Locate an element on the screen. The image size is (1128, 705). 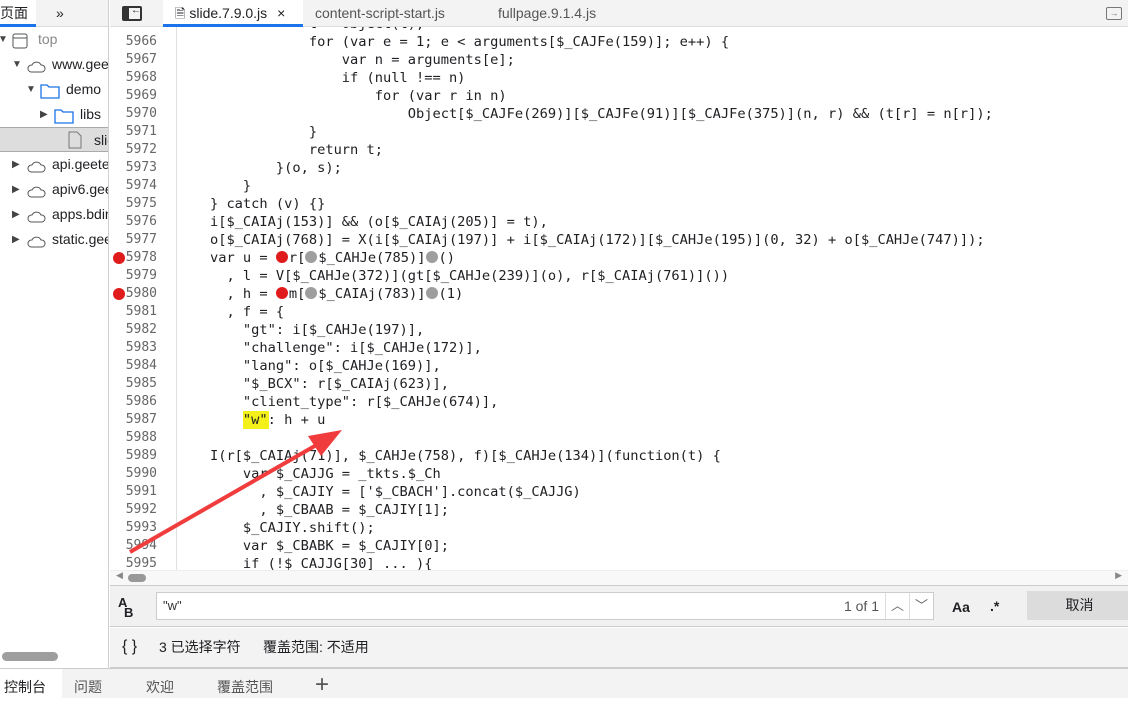
panel-left-icon is located at coordinates (126, 13).